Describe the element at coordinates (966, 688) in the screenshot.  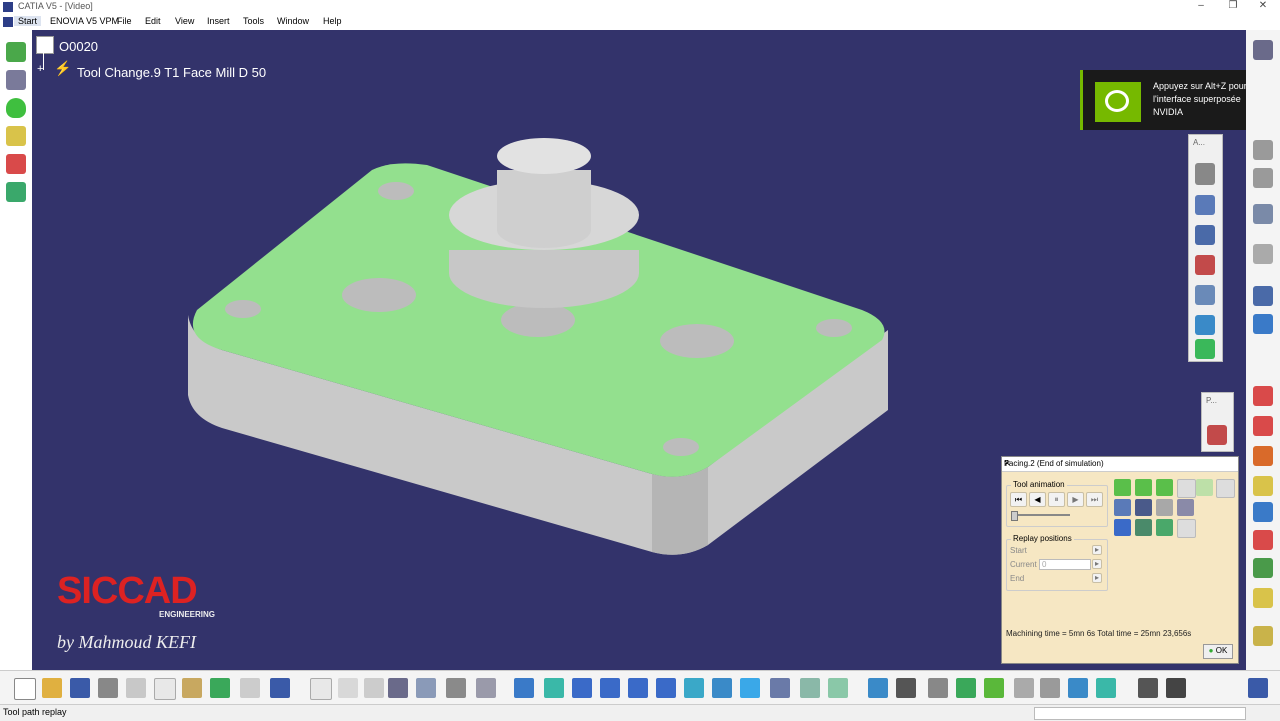
I see `check-icon` at that location.